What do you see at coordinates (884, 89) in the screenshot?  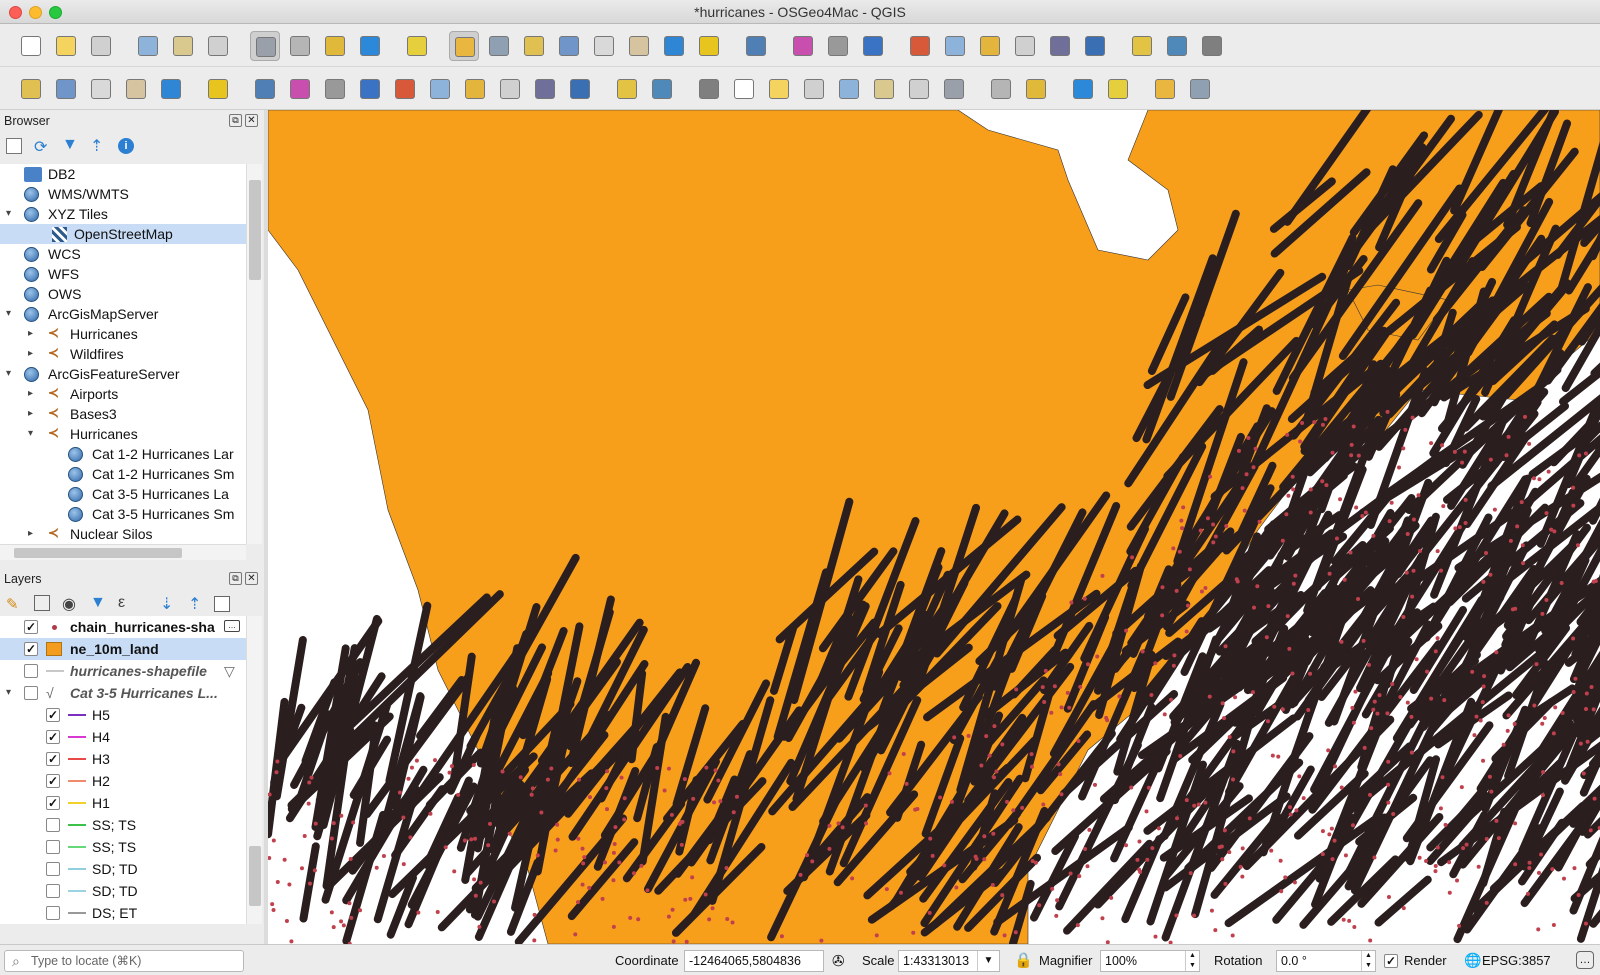 I see `label-rotate-button` at bounding box center [884, 89].